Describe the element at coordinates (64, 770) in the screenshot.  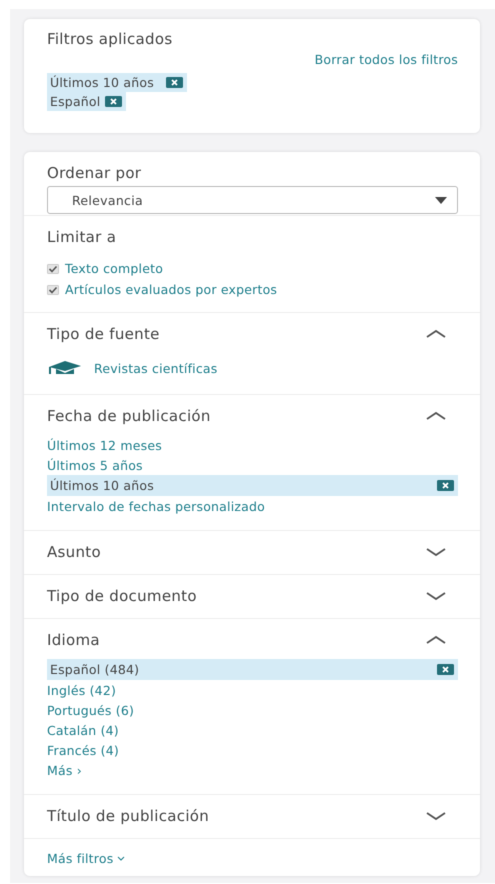
I see `more-link: Más ›` at that location.